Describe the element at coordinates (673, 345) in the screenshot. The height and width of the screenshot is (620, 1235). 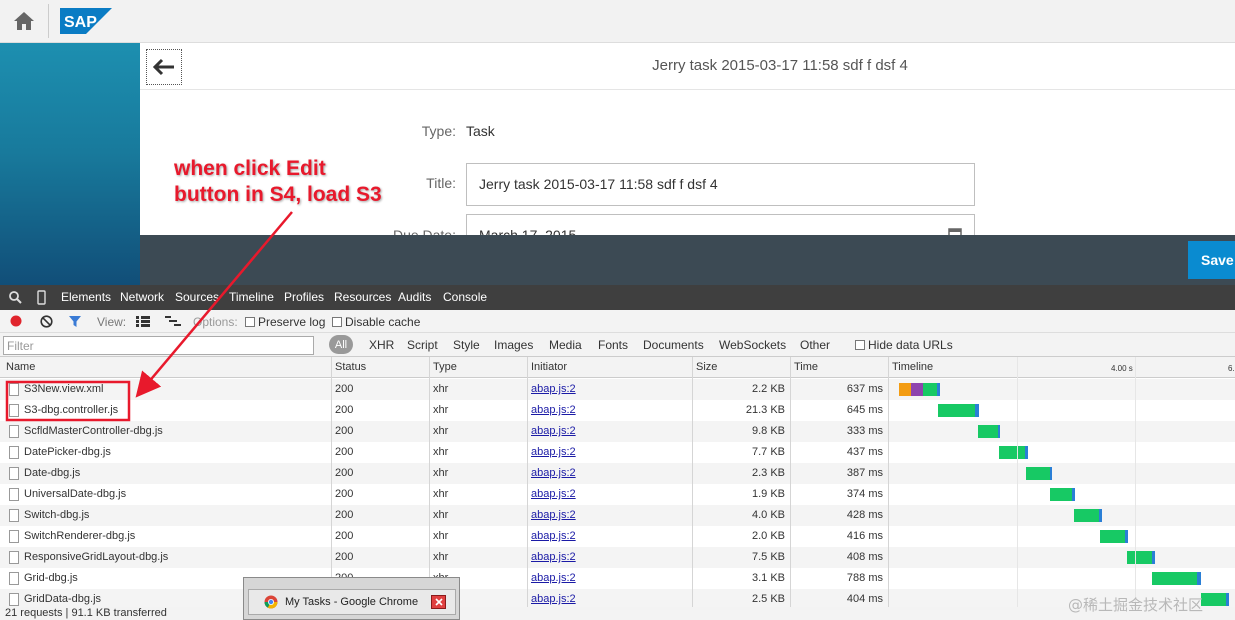
I see `filter-documents: Documents` at that location.